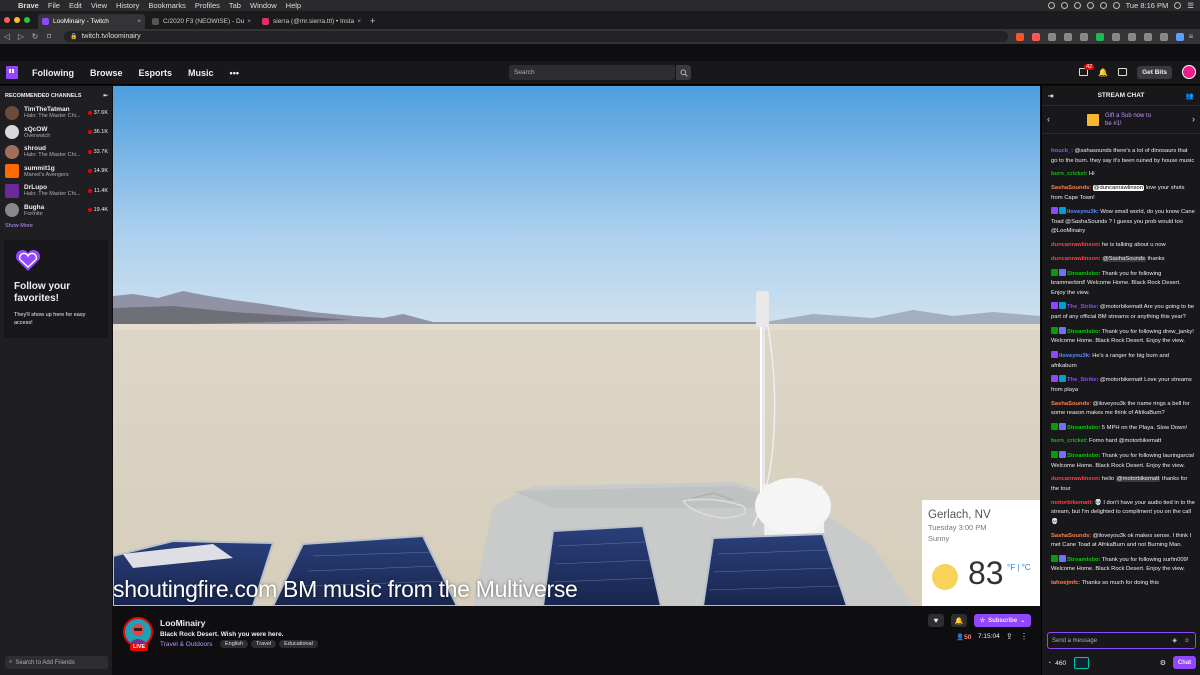 The width and height of the screenshot is (1200, 675). Describe the element at coordinates (53, 73) in the screenshot. I see `nav-following: Following` at that location.